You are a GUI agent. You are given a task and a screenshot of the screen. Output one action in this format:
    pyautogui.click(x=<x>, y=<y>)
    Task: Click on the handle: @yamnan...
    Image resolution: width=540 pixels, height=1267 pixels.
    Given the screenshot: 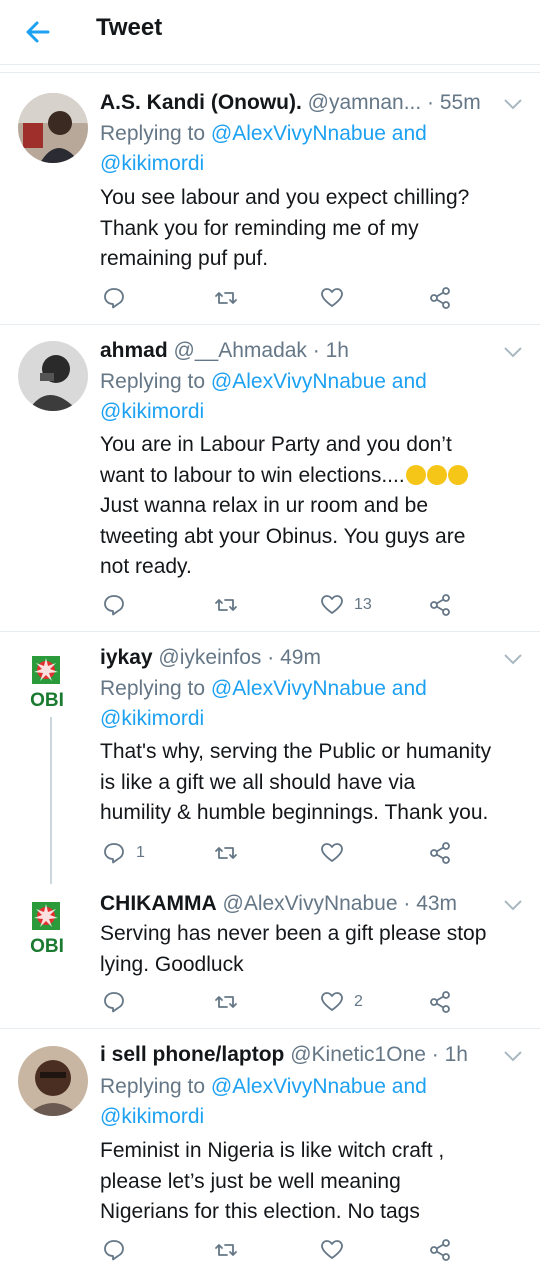 What is the action you would take?
    pyautogui.click(x=365, y=102)
    